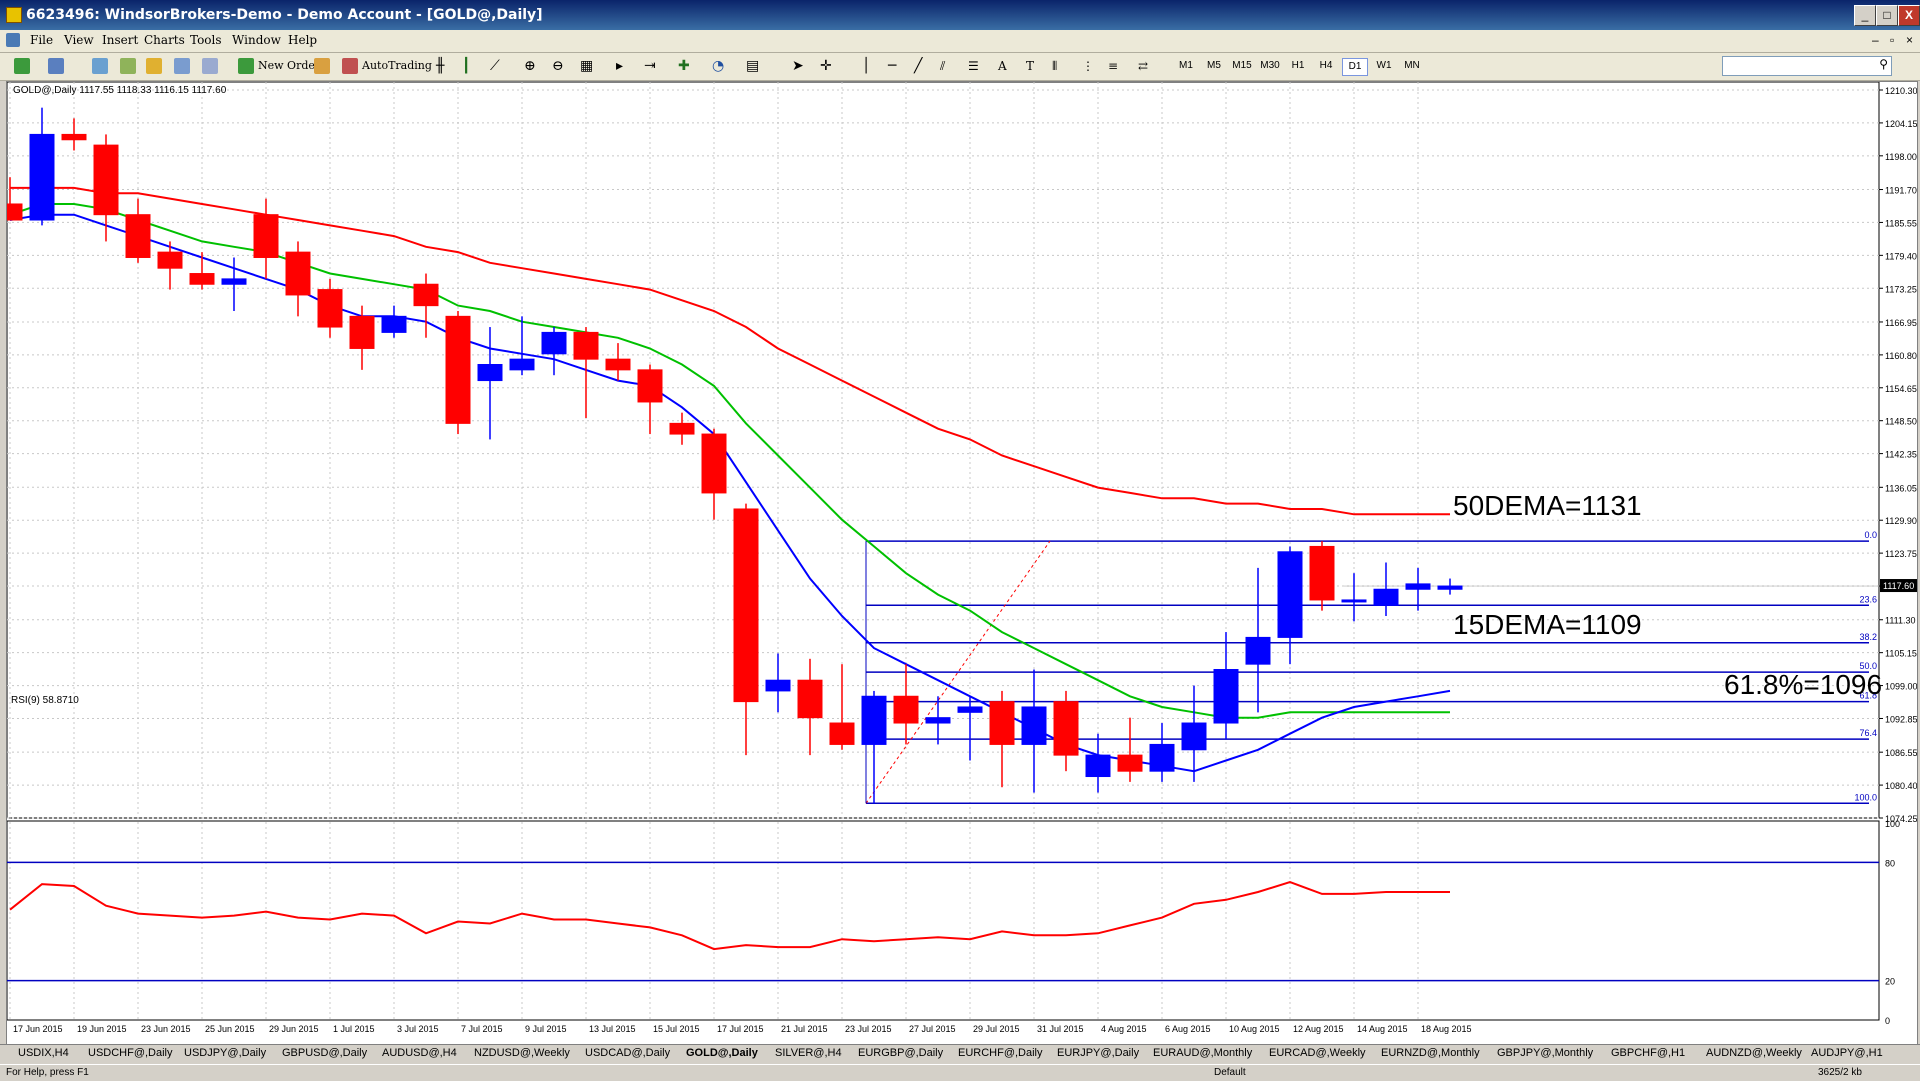  What do you see at coordinates (1202, 1053) in the screenshot?
I see `tab-euraud-monthly: EURAUD@,Monthly` at bounding box center [1202, 1053].